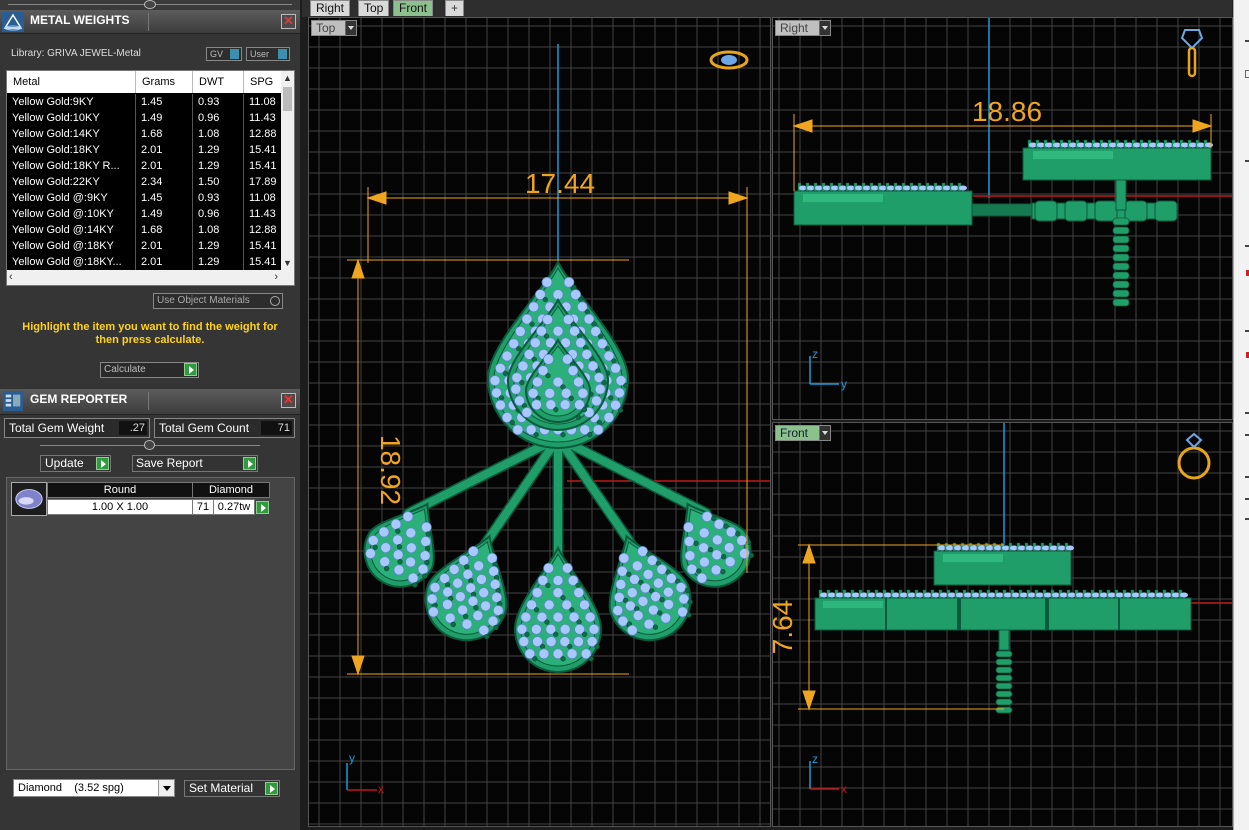  I want to click on gem-weight: 0.27tw, so click(234, 507).